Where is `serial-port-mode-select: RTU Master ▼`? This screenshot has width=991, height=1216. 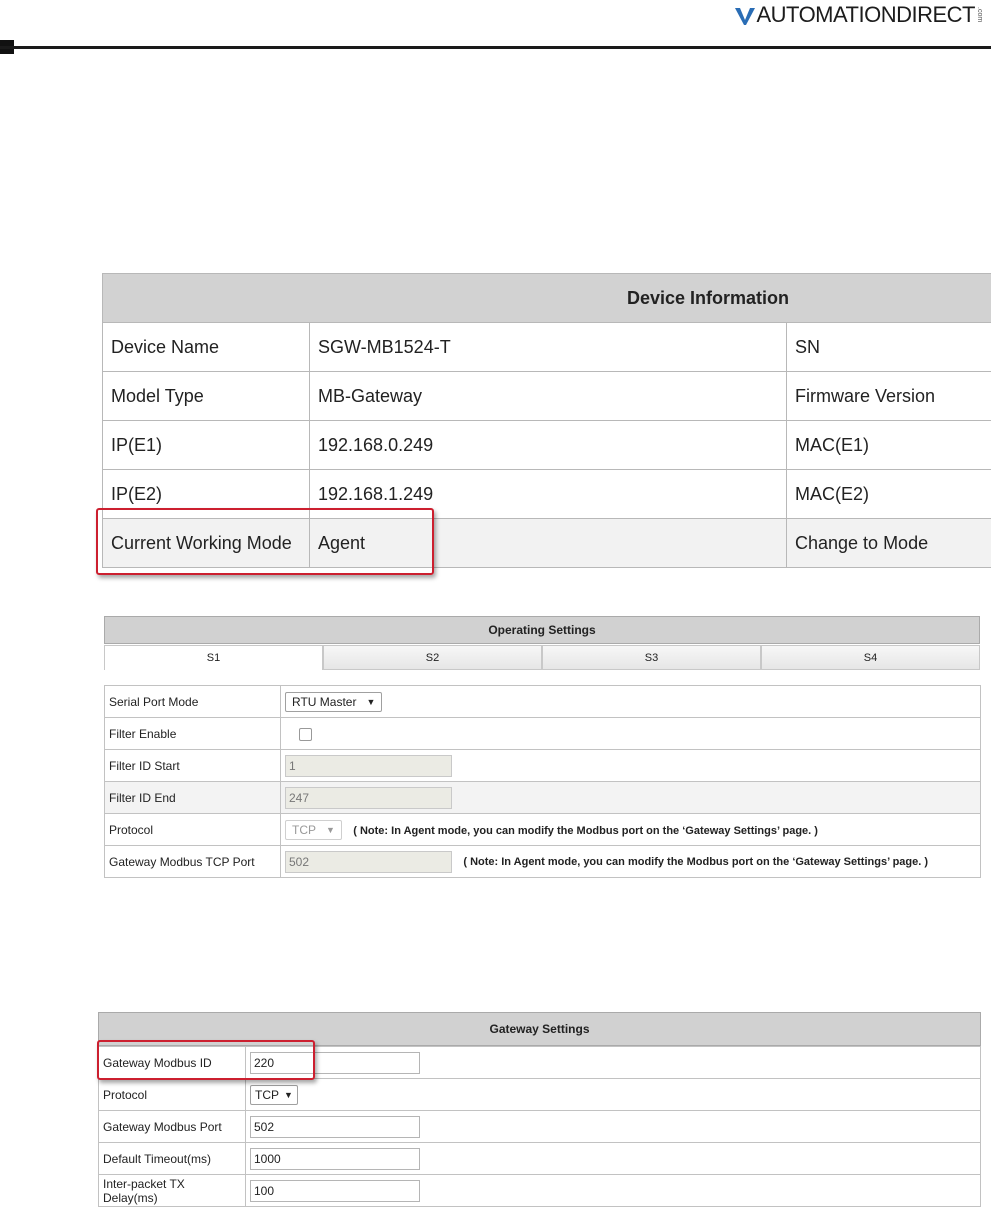 serial-port-mode-select: RTU Master ▼ is located at coordinates (334, 701).